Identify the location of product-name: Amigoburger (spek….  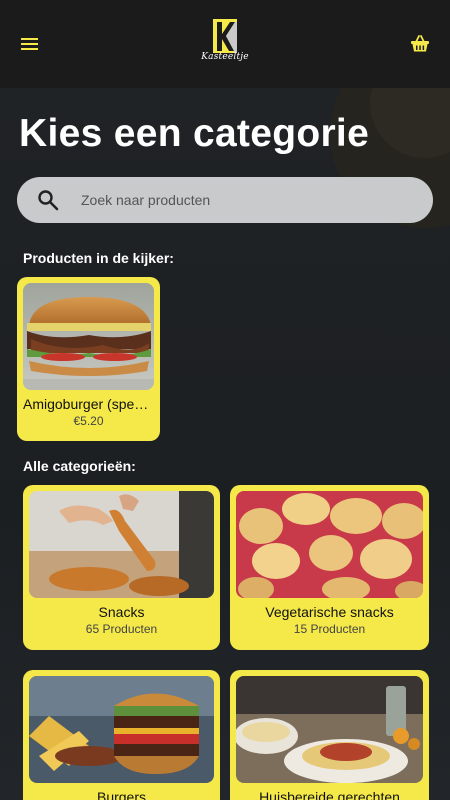
(88, 404).